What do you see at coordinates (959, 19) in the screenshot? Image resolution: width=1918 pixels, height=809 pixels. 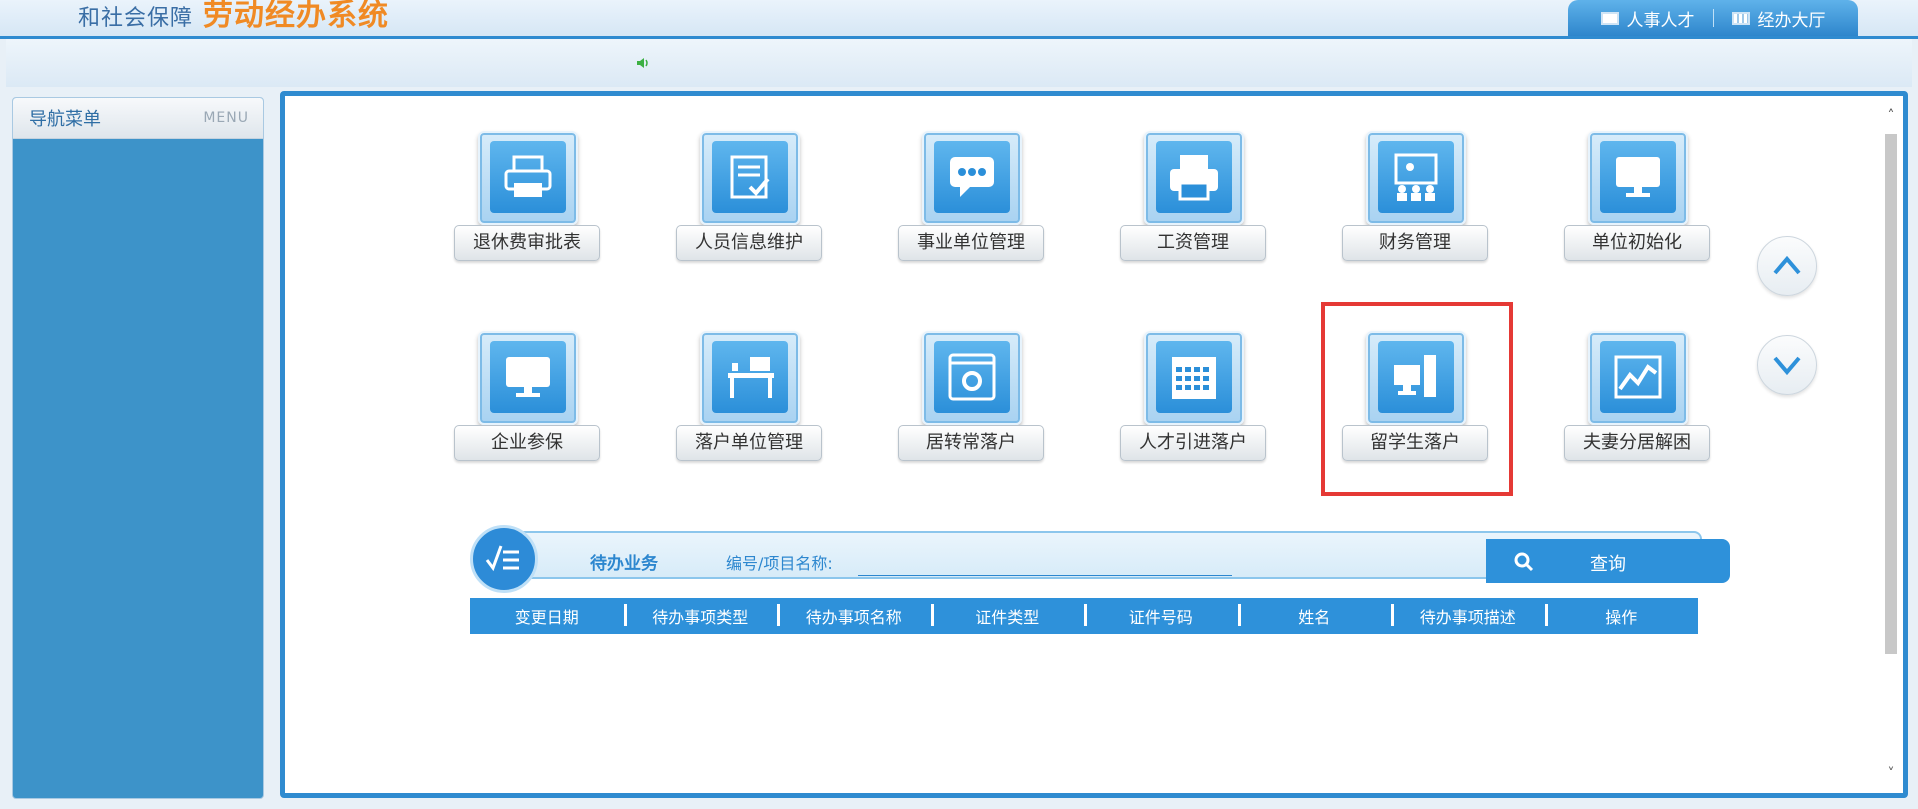 I see `app-header: 和社会保障 劳动经办系统 人事人才 经办大厅` at bounding box center [959, 19].